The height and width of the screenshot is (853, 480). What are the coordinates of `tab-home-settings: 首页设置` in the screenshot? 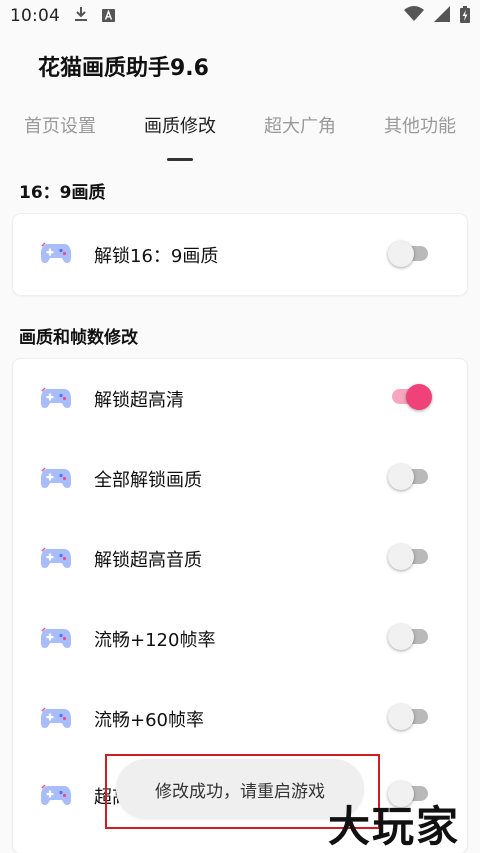 It's located at (60, 137).